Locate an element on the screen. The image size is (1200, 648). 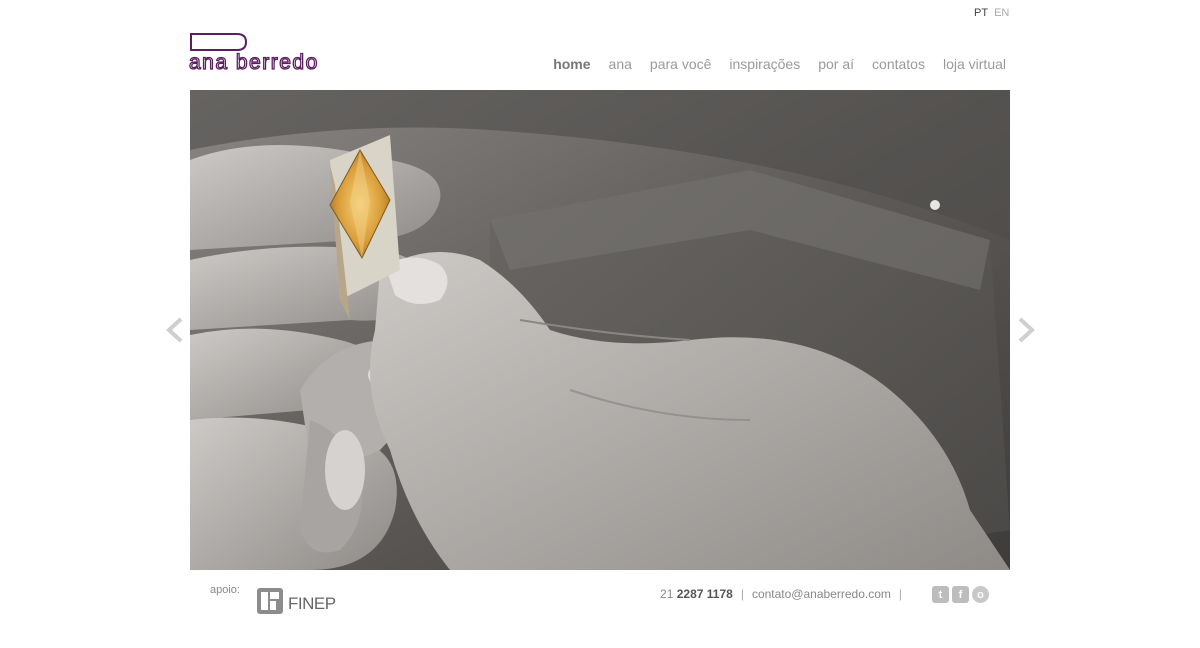
lang-pt-link: PT is located at coordinates (981, 13).